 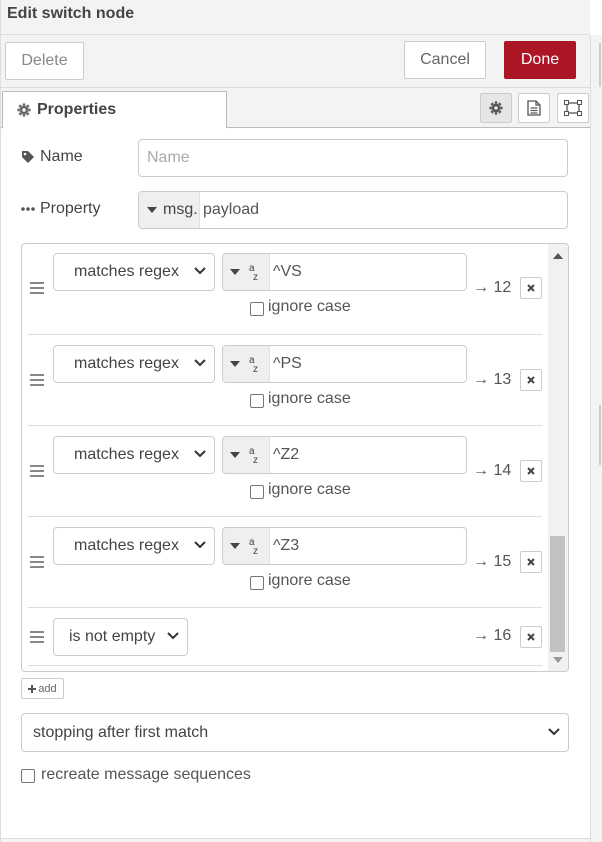 What do you see at coordinates (496, 108) in the screenshot?
I see `tab-settings-button` at bounding box center [496, 108].